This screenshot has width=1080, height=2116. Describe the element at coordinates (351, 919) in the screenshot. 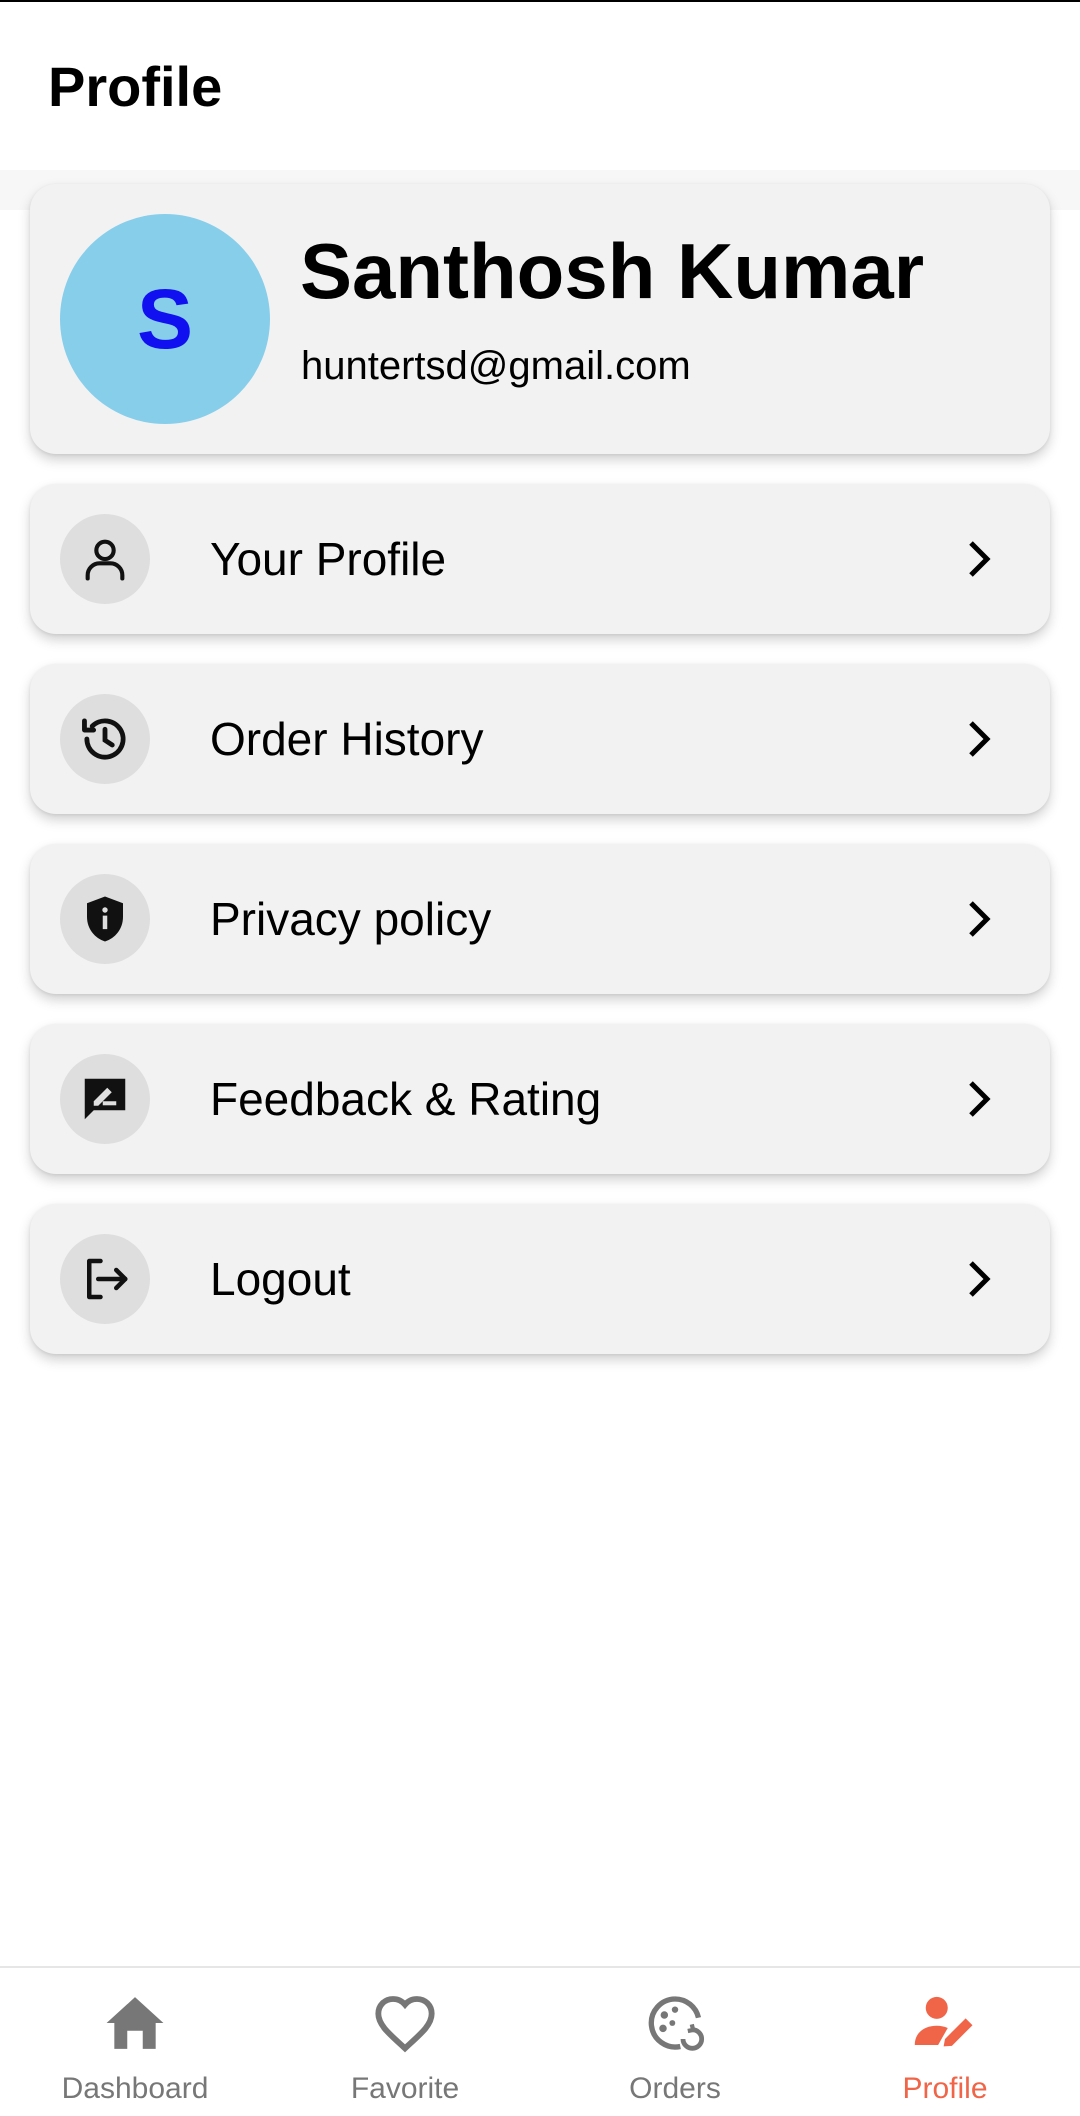

I see `menu-item-label: Privacy policy` at that location.